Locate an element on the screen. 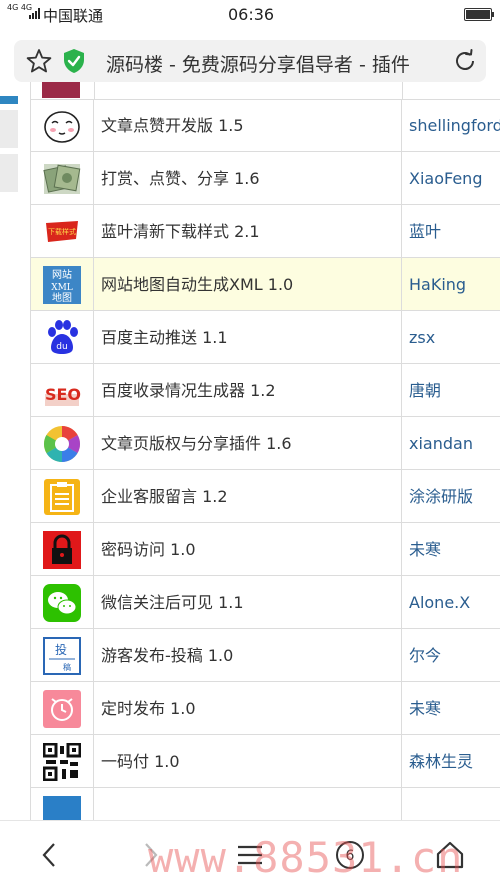 The height and width of the screenshot is (890, 500). table-row: 一码付 1.0 森林生灵 is located at coordinates (265, 761).